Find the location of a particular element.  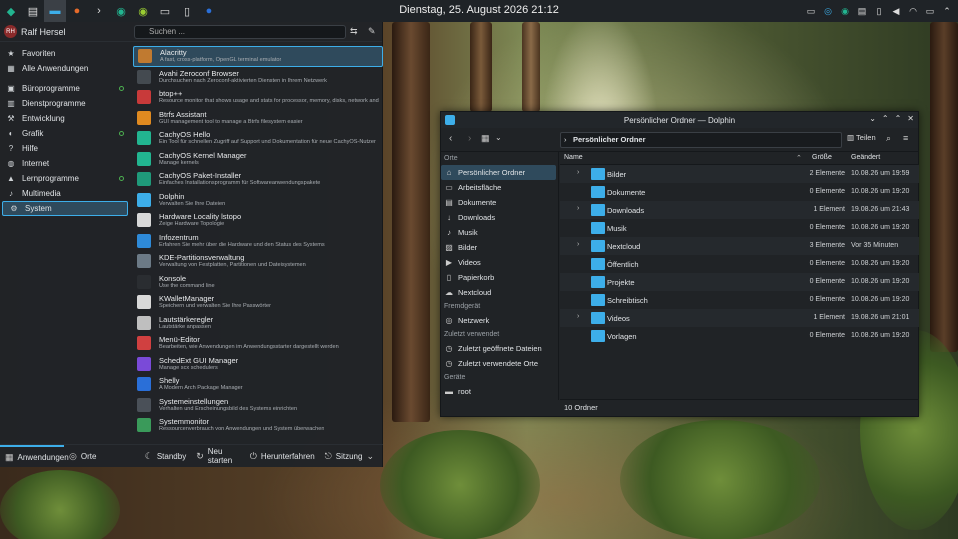

breadcrumb: › Persönlicher Ordner is located at coordinates (701, 140).